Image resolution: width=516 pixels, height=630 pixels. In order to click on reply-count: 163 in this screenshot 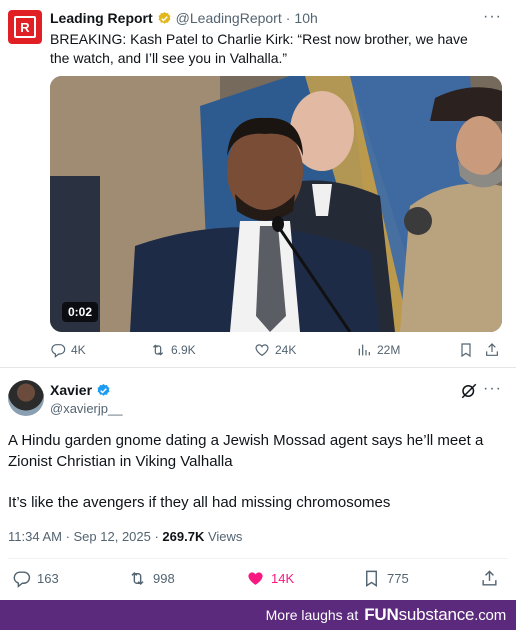, I will do `click(48, 578)`.